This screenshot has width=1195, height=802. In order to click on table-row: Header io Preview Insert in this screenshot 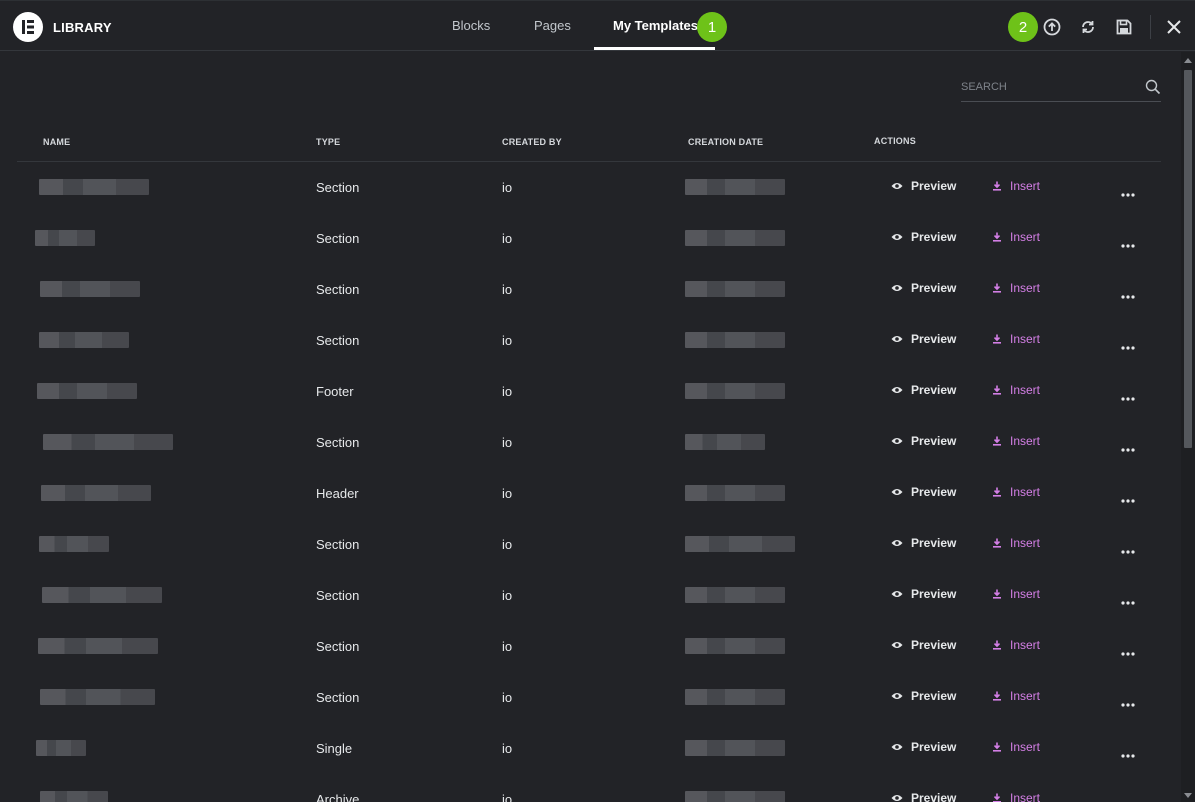, I will do `click(590, 493)`.